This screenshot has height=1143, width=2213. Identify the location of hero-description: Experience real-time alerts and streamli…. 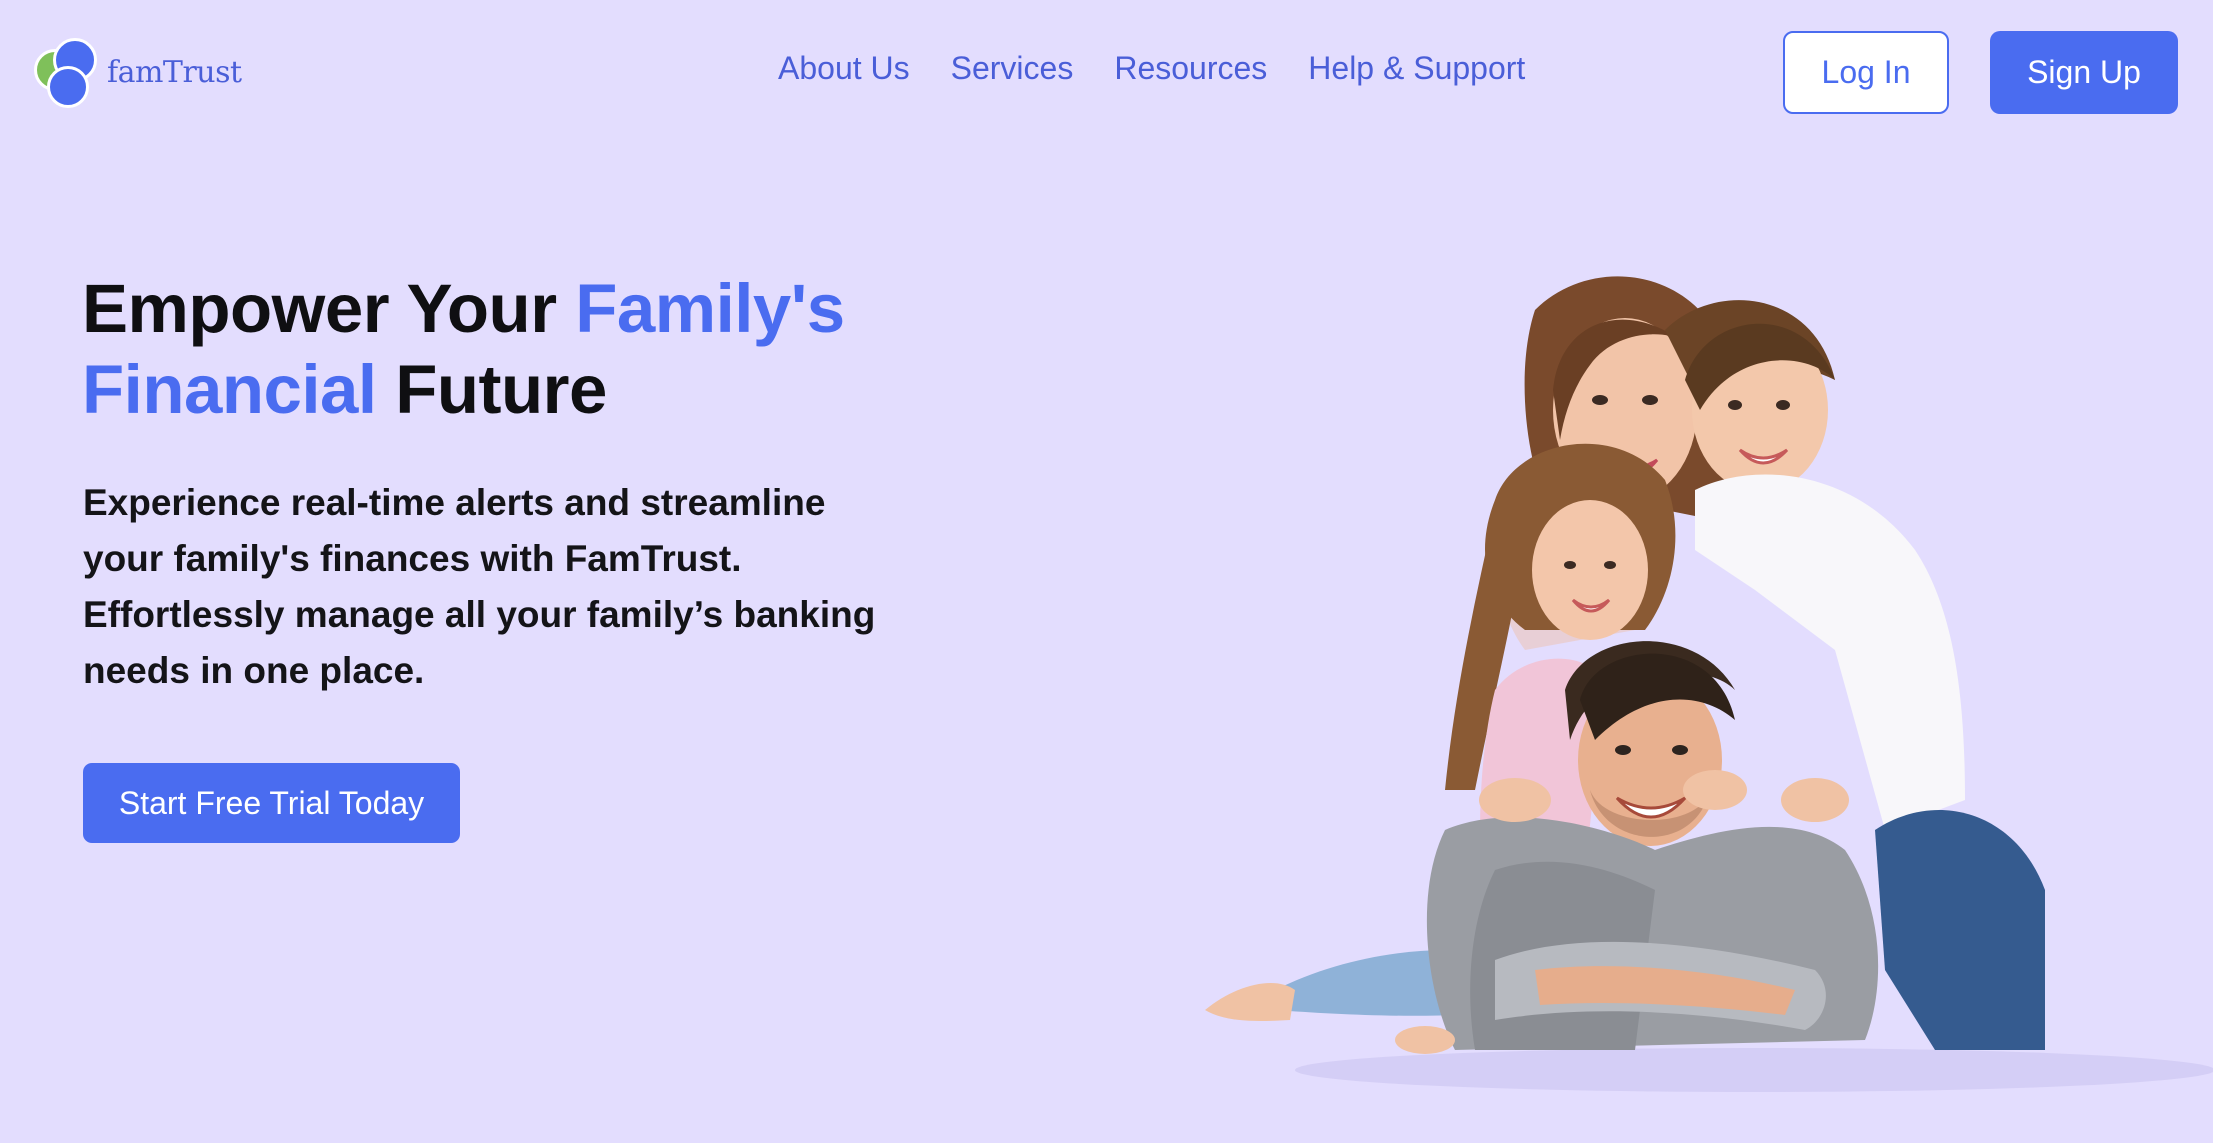
(479, 586).